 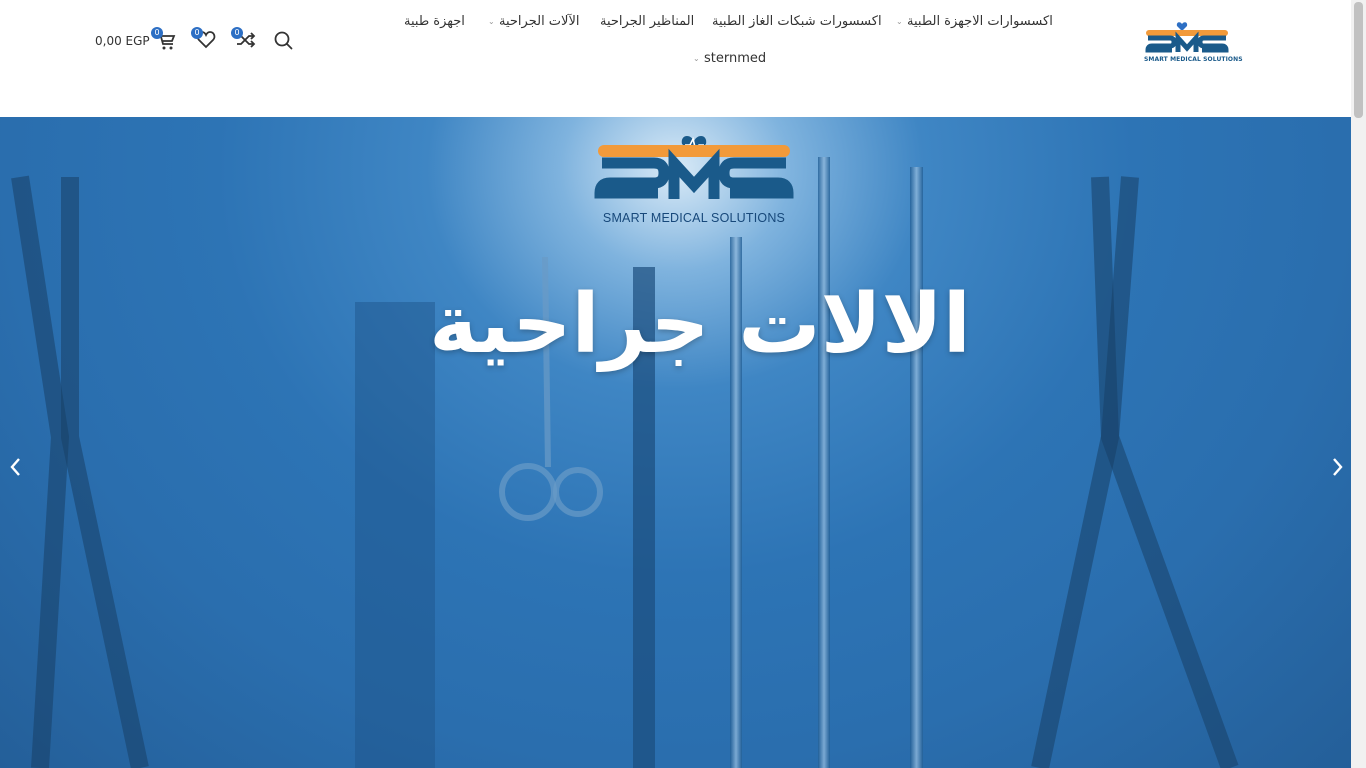 What do you see at coordinates (647, 21) in the screenshot?
I see `nav-item-surgical-endoscopes: المناظير الجراحية` at bounding box center [647, 21].